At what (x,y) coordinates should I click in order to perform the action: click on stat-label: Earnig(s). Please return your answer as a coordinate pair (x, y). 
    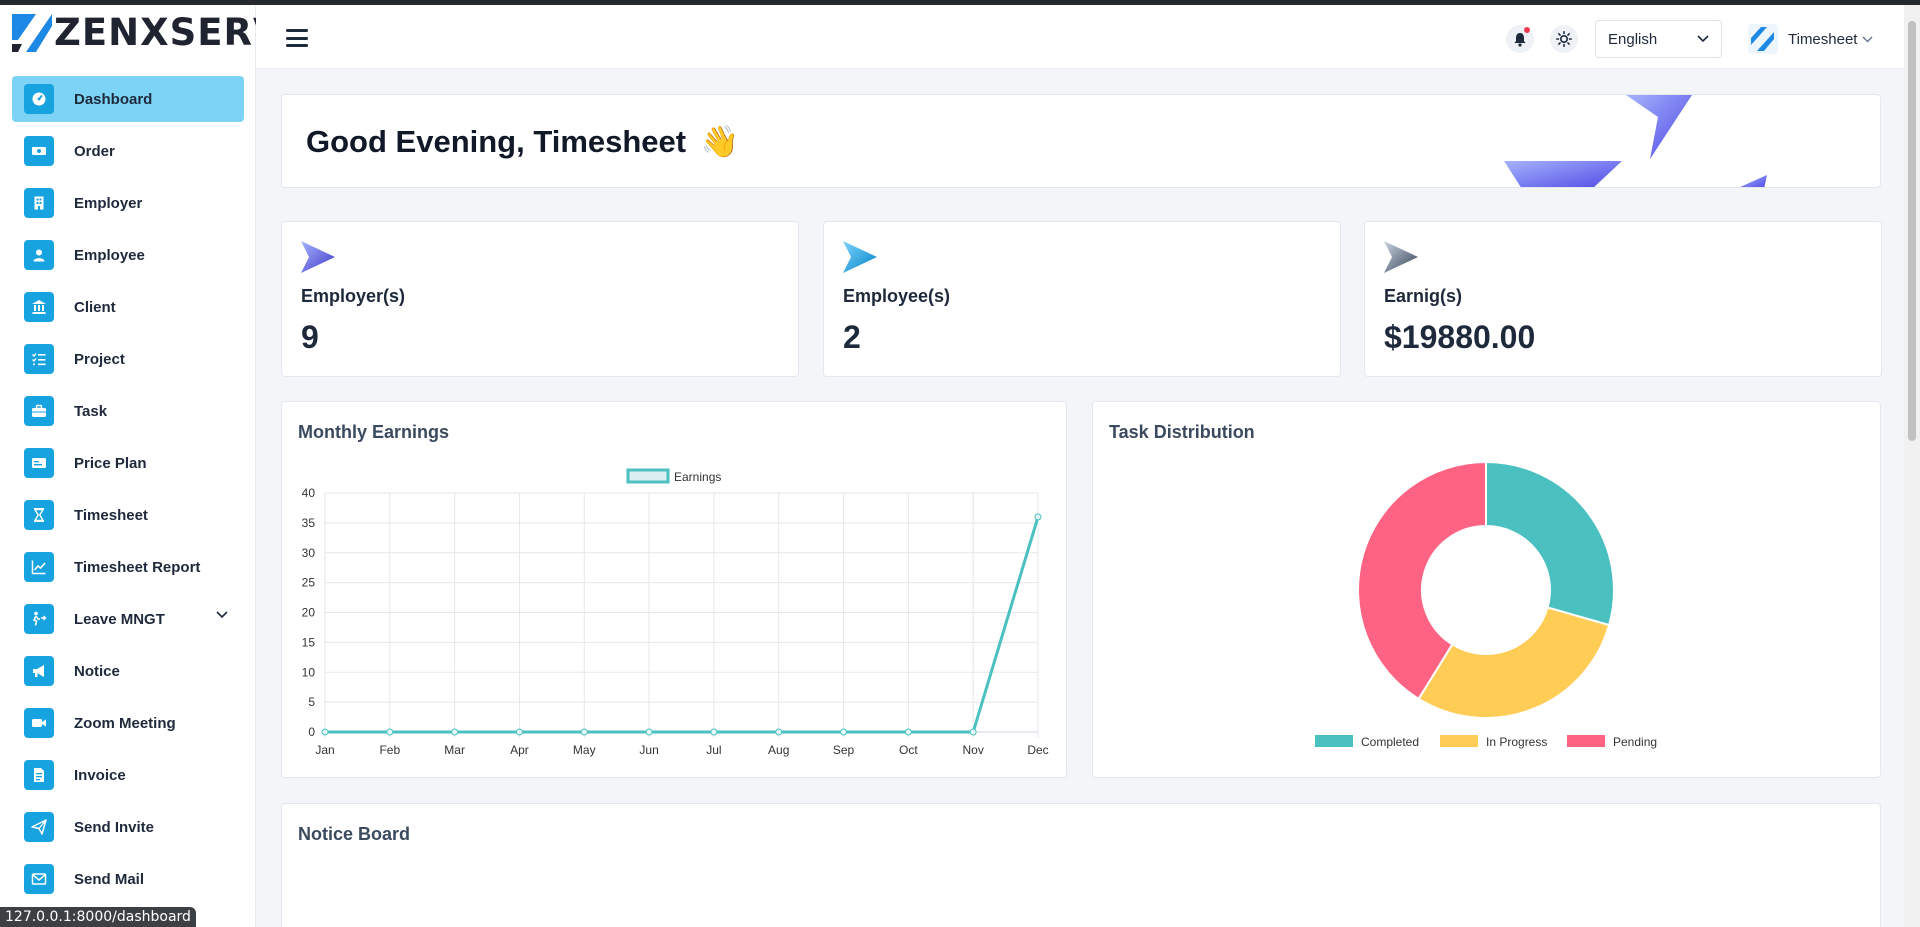
    Looking at the image, I should click on (1423, 296).